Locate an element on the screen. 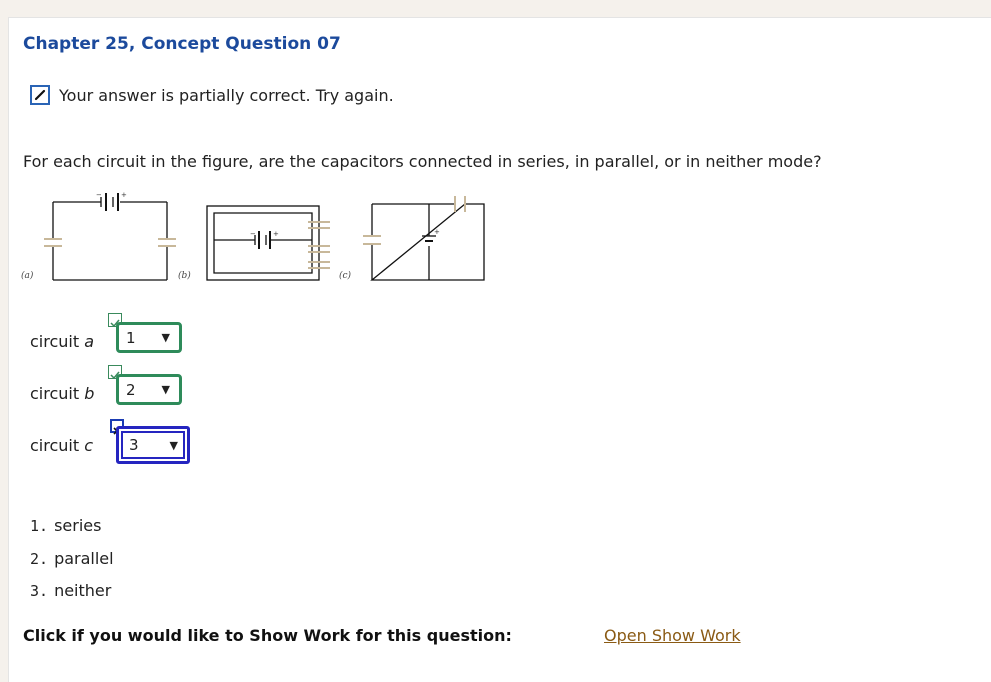  circuit-c-diagram is located at coordinates (424, 238).